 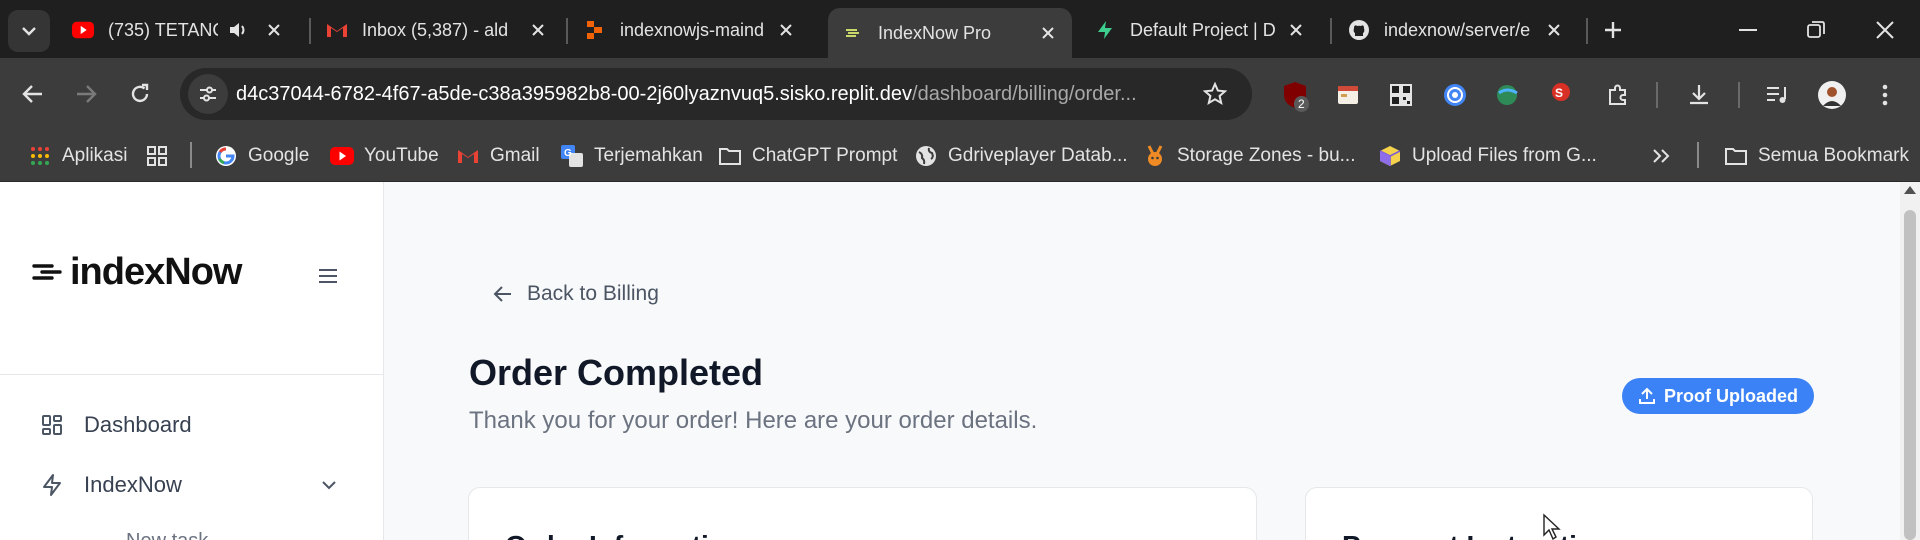 I want to click on scrollbar-thumb, so click(x=1910, y=375).